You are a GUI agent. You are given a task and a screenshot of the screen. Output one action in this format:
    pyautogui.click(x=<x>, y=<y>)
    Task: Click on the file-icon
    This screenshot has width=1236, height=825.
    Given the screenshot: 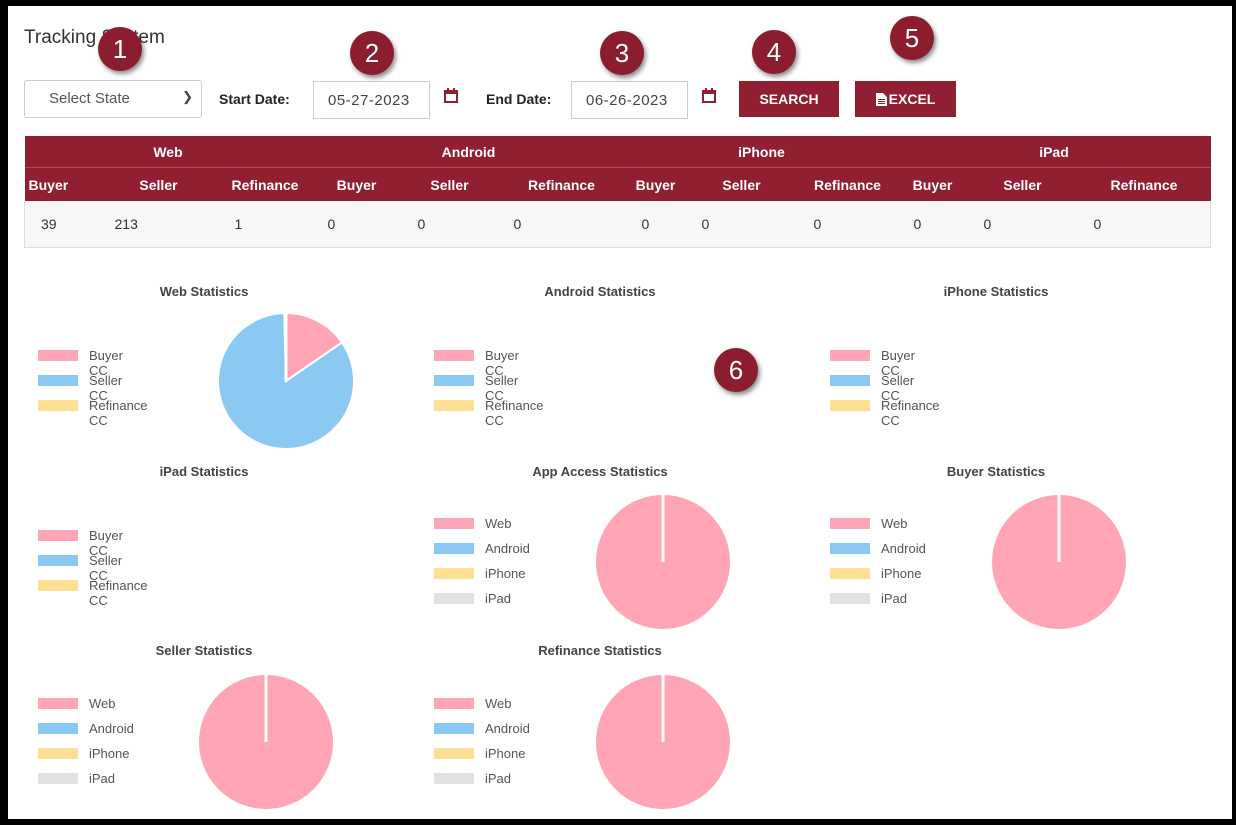 What is the action you would take?
    pyautogui.click(x=881, y=99)
    